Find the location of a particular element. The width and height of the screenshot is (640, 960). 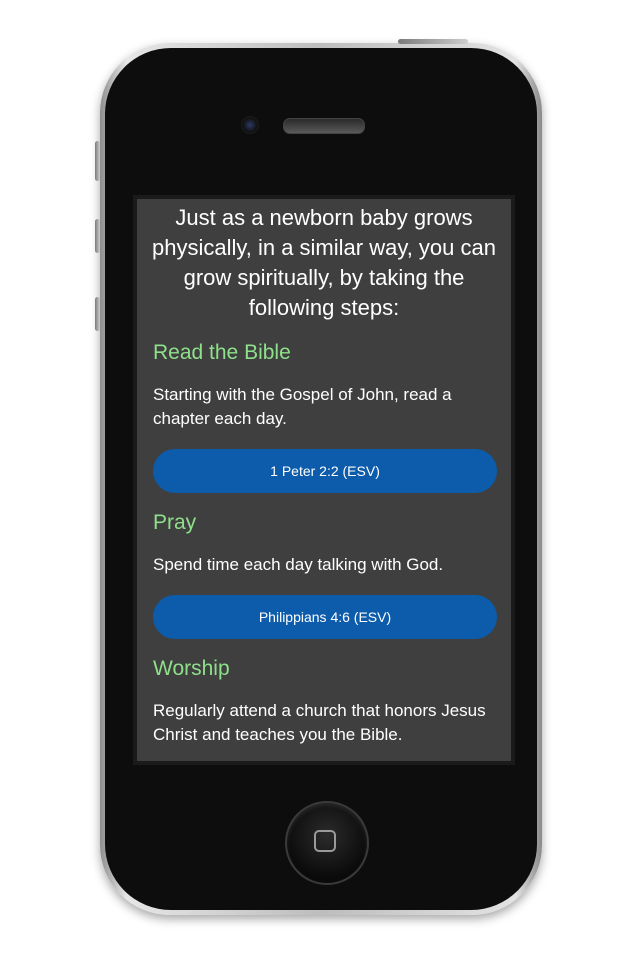

verse-button-1-peter: 1 Peter 2:2 (ESV) is located at coordinates (325, 471).